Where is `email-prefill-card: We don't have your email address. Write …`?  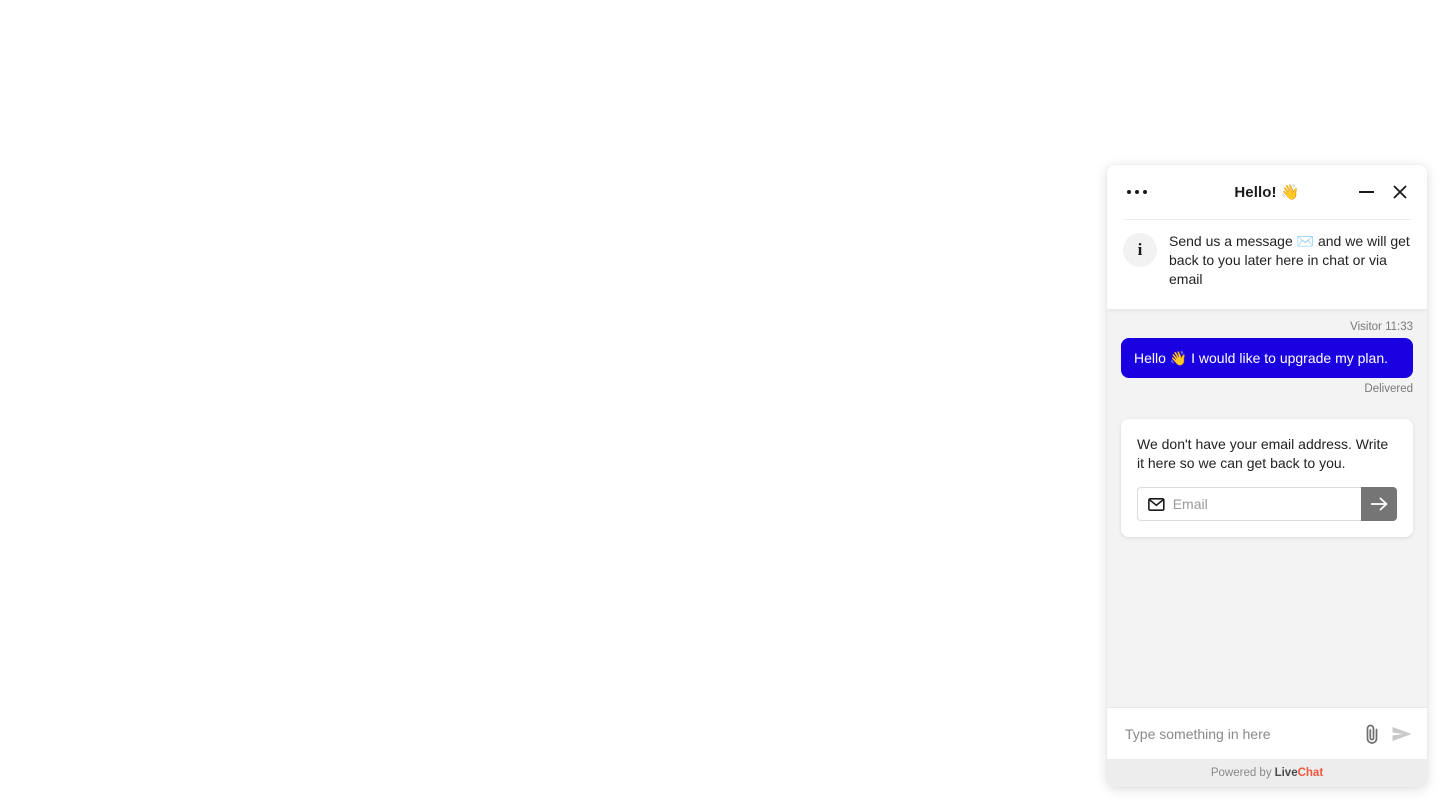 email-prefill-card: We don't have your email address. Write … is located at coordinates (1267, 478).